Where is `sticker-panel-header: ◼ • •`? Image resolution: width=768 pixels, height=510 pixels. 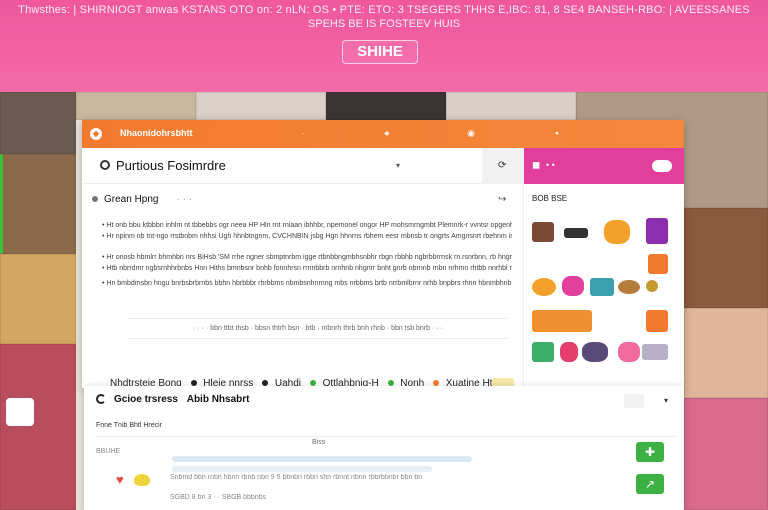
sticker-panel-header: ◼ • • is located at coordinates (604, 166).